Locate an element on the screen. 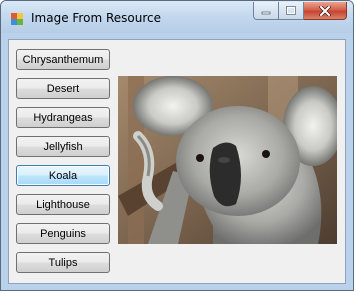 The height and width of the screenshot is (293, 356). close-icon is located at coordinates (325, 10).